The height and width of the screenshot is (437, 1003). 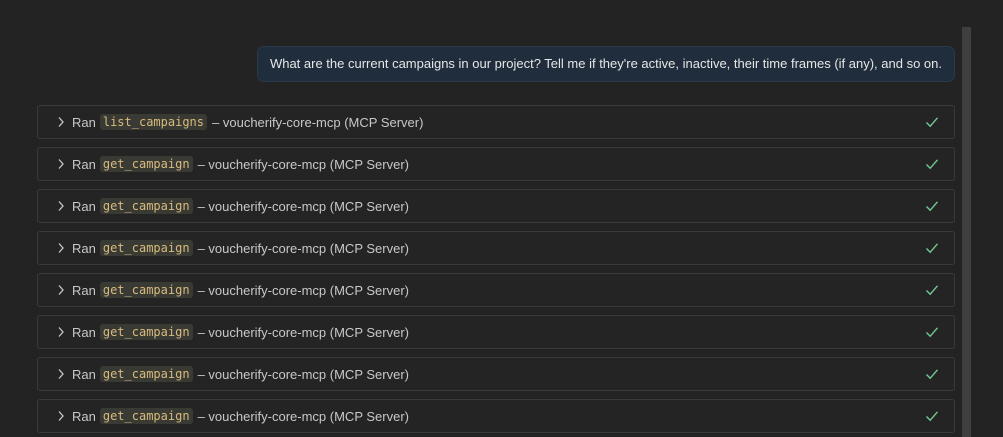 What do you see at coordinates (153, 122) in the screenshot?
I see `tool-name: list_campaigns` at bounding box center [153, 122].